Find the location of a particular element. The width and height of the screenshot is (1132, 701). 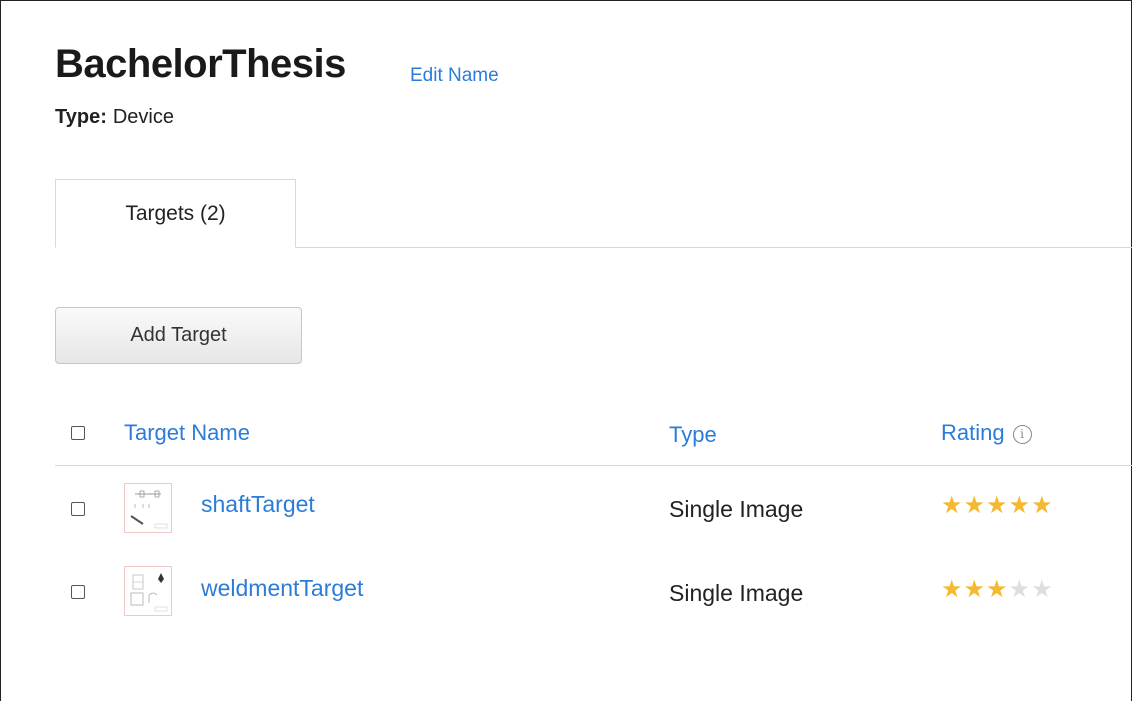

database-type: Type: Device is located at coordinates (114, 117).